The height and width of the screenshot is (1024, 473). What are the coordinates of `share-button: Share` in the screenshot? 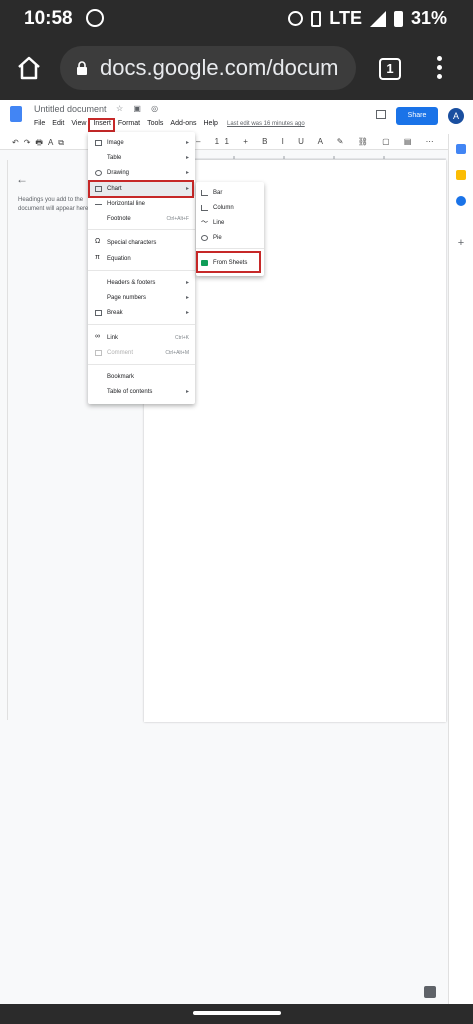 It's located at (417, 116).